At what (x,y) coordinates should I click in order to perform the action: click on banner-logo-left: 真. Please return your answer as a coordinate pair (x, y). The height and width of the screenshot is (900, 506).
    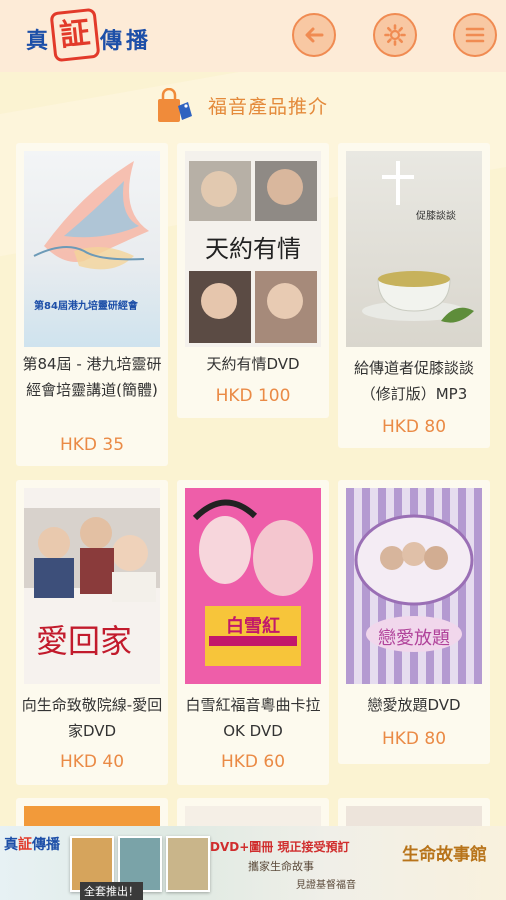
    Looking at the image, I should click on (11, 845).